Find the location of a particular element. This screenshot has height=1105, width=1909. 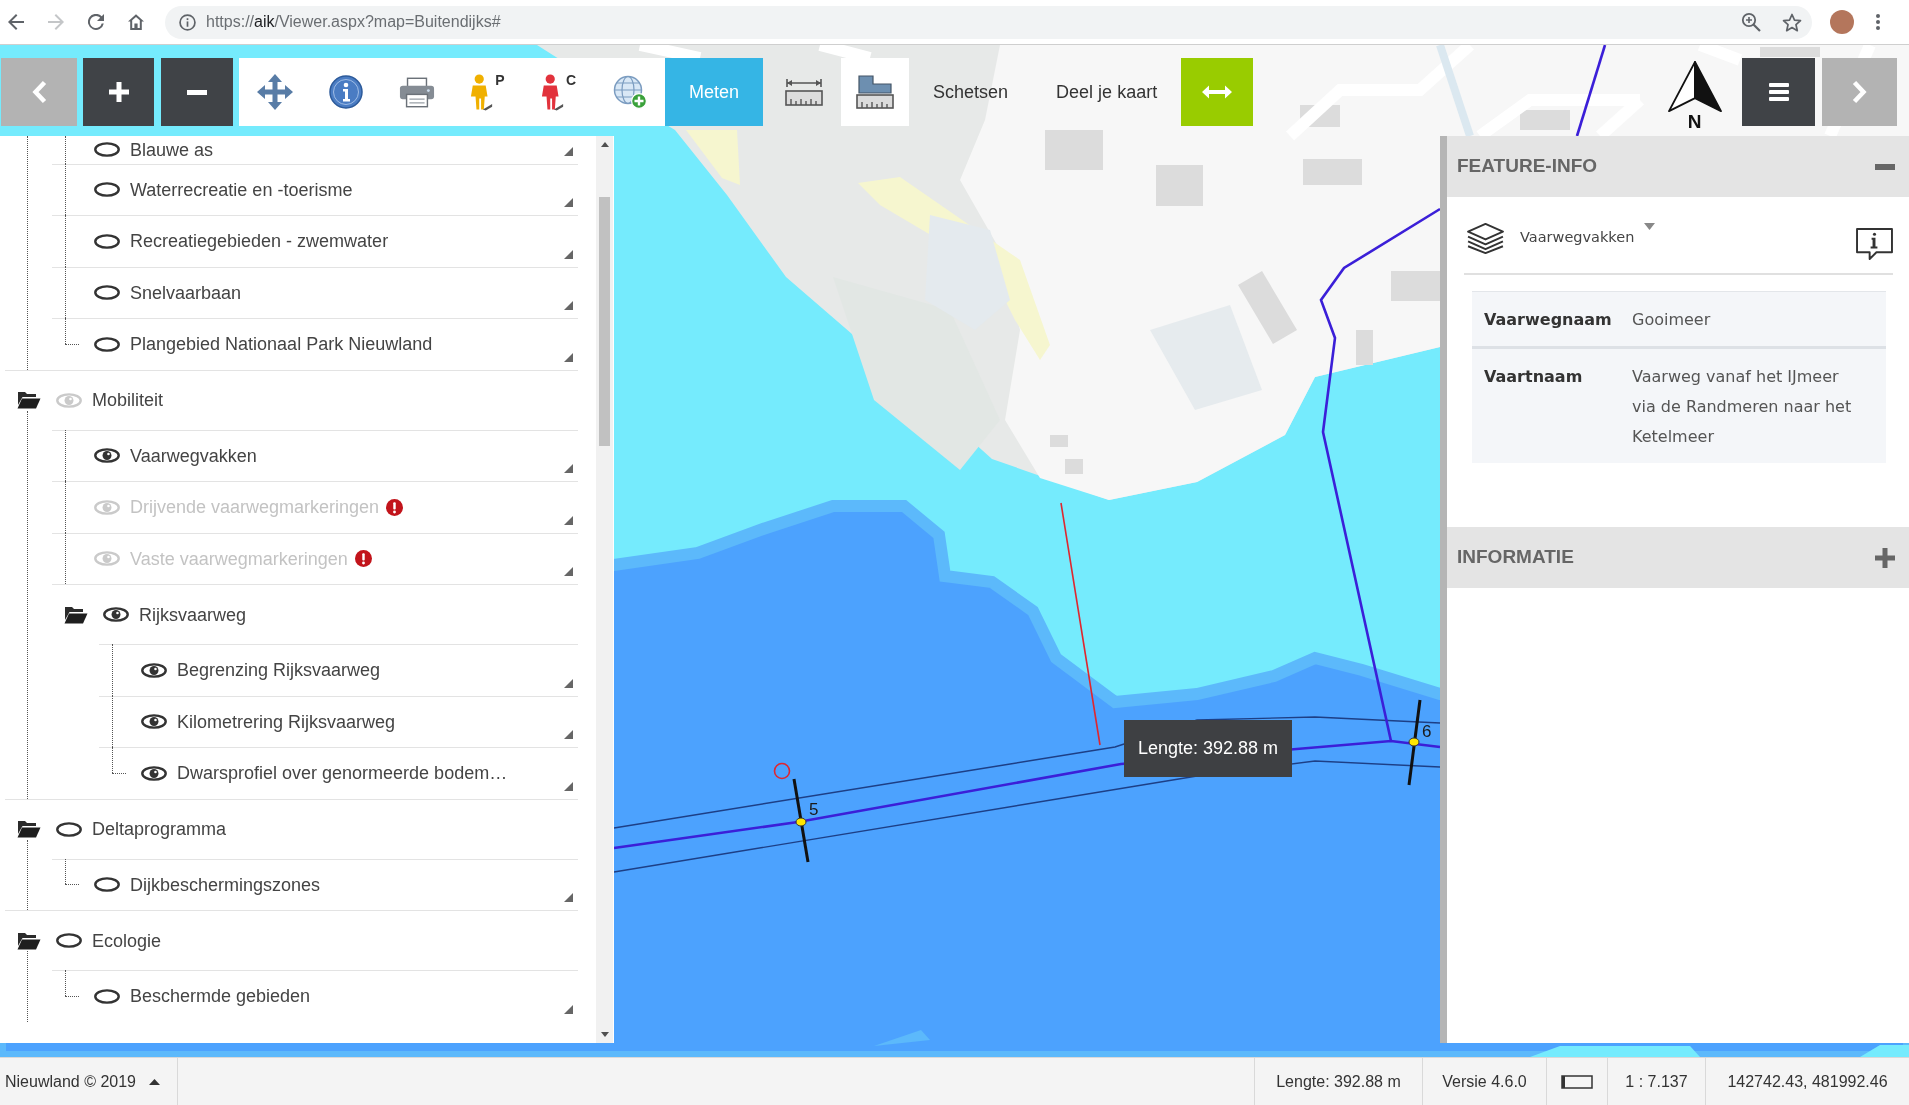

minus-icon is located at coordinates (197, 92).